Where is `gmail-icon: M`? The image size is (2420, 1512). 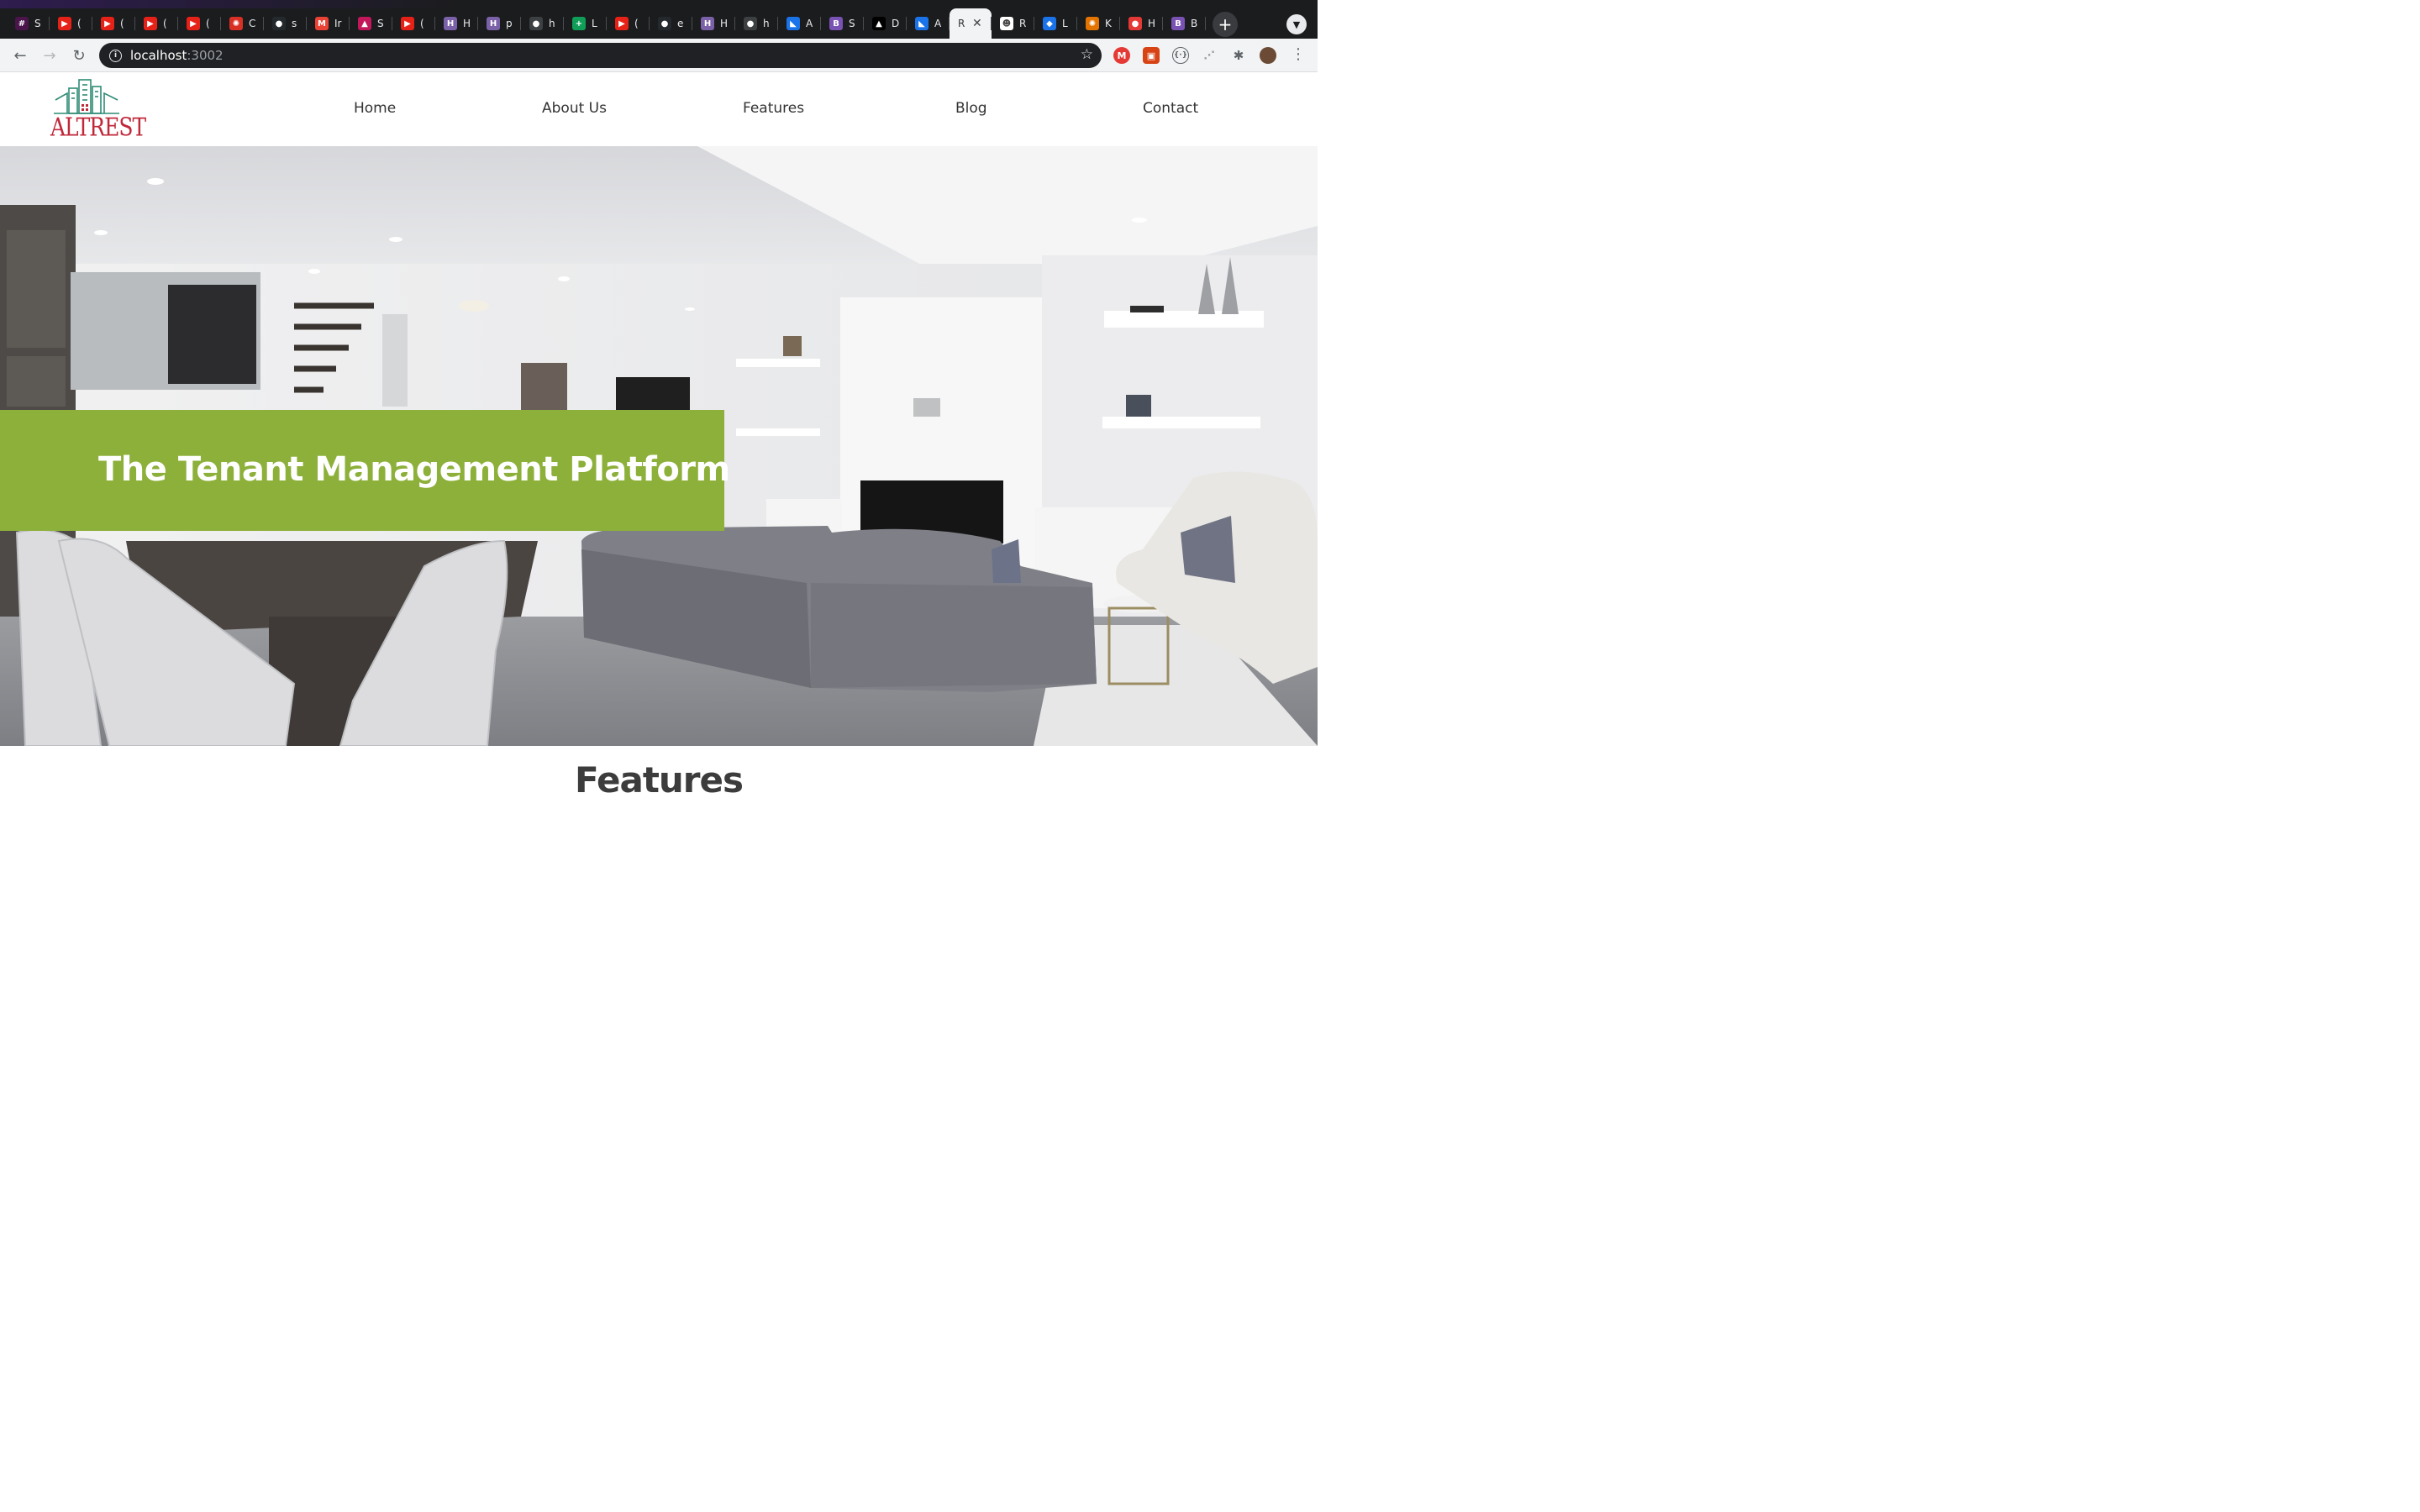
gmail-icon: M is located at coordinates (322, 23).